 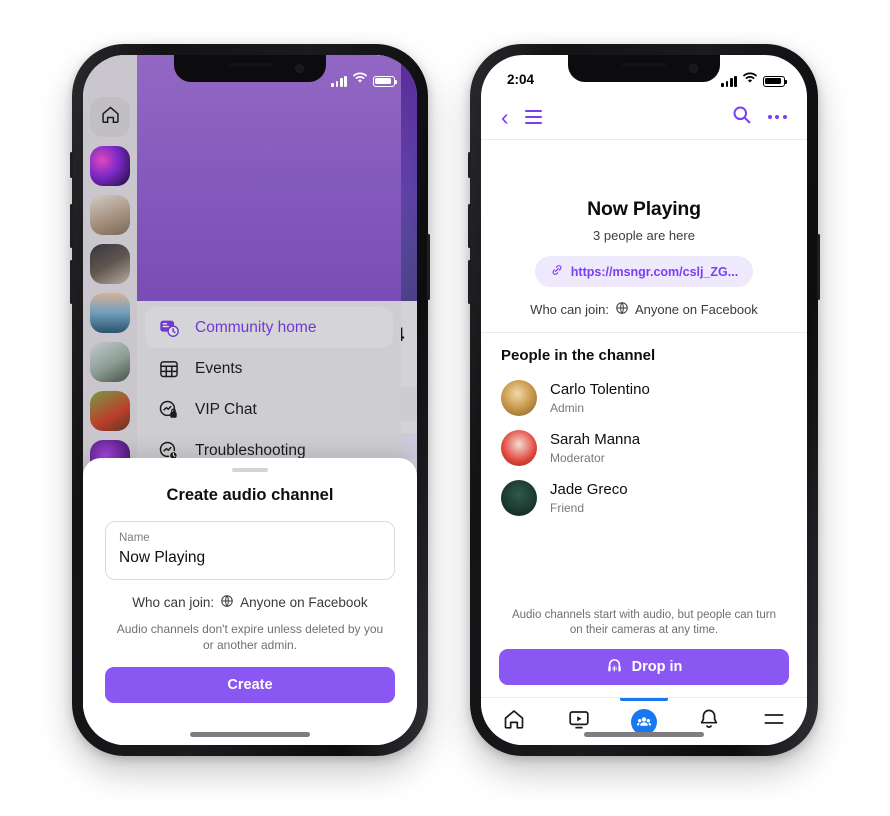 What do you see at coordinates (521, 79) in the screenshot?
I see `status-time: 2:04` at bounding box center [521, 79].